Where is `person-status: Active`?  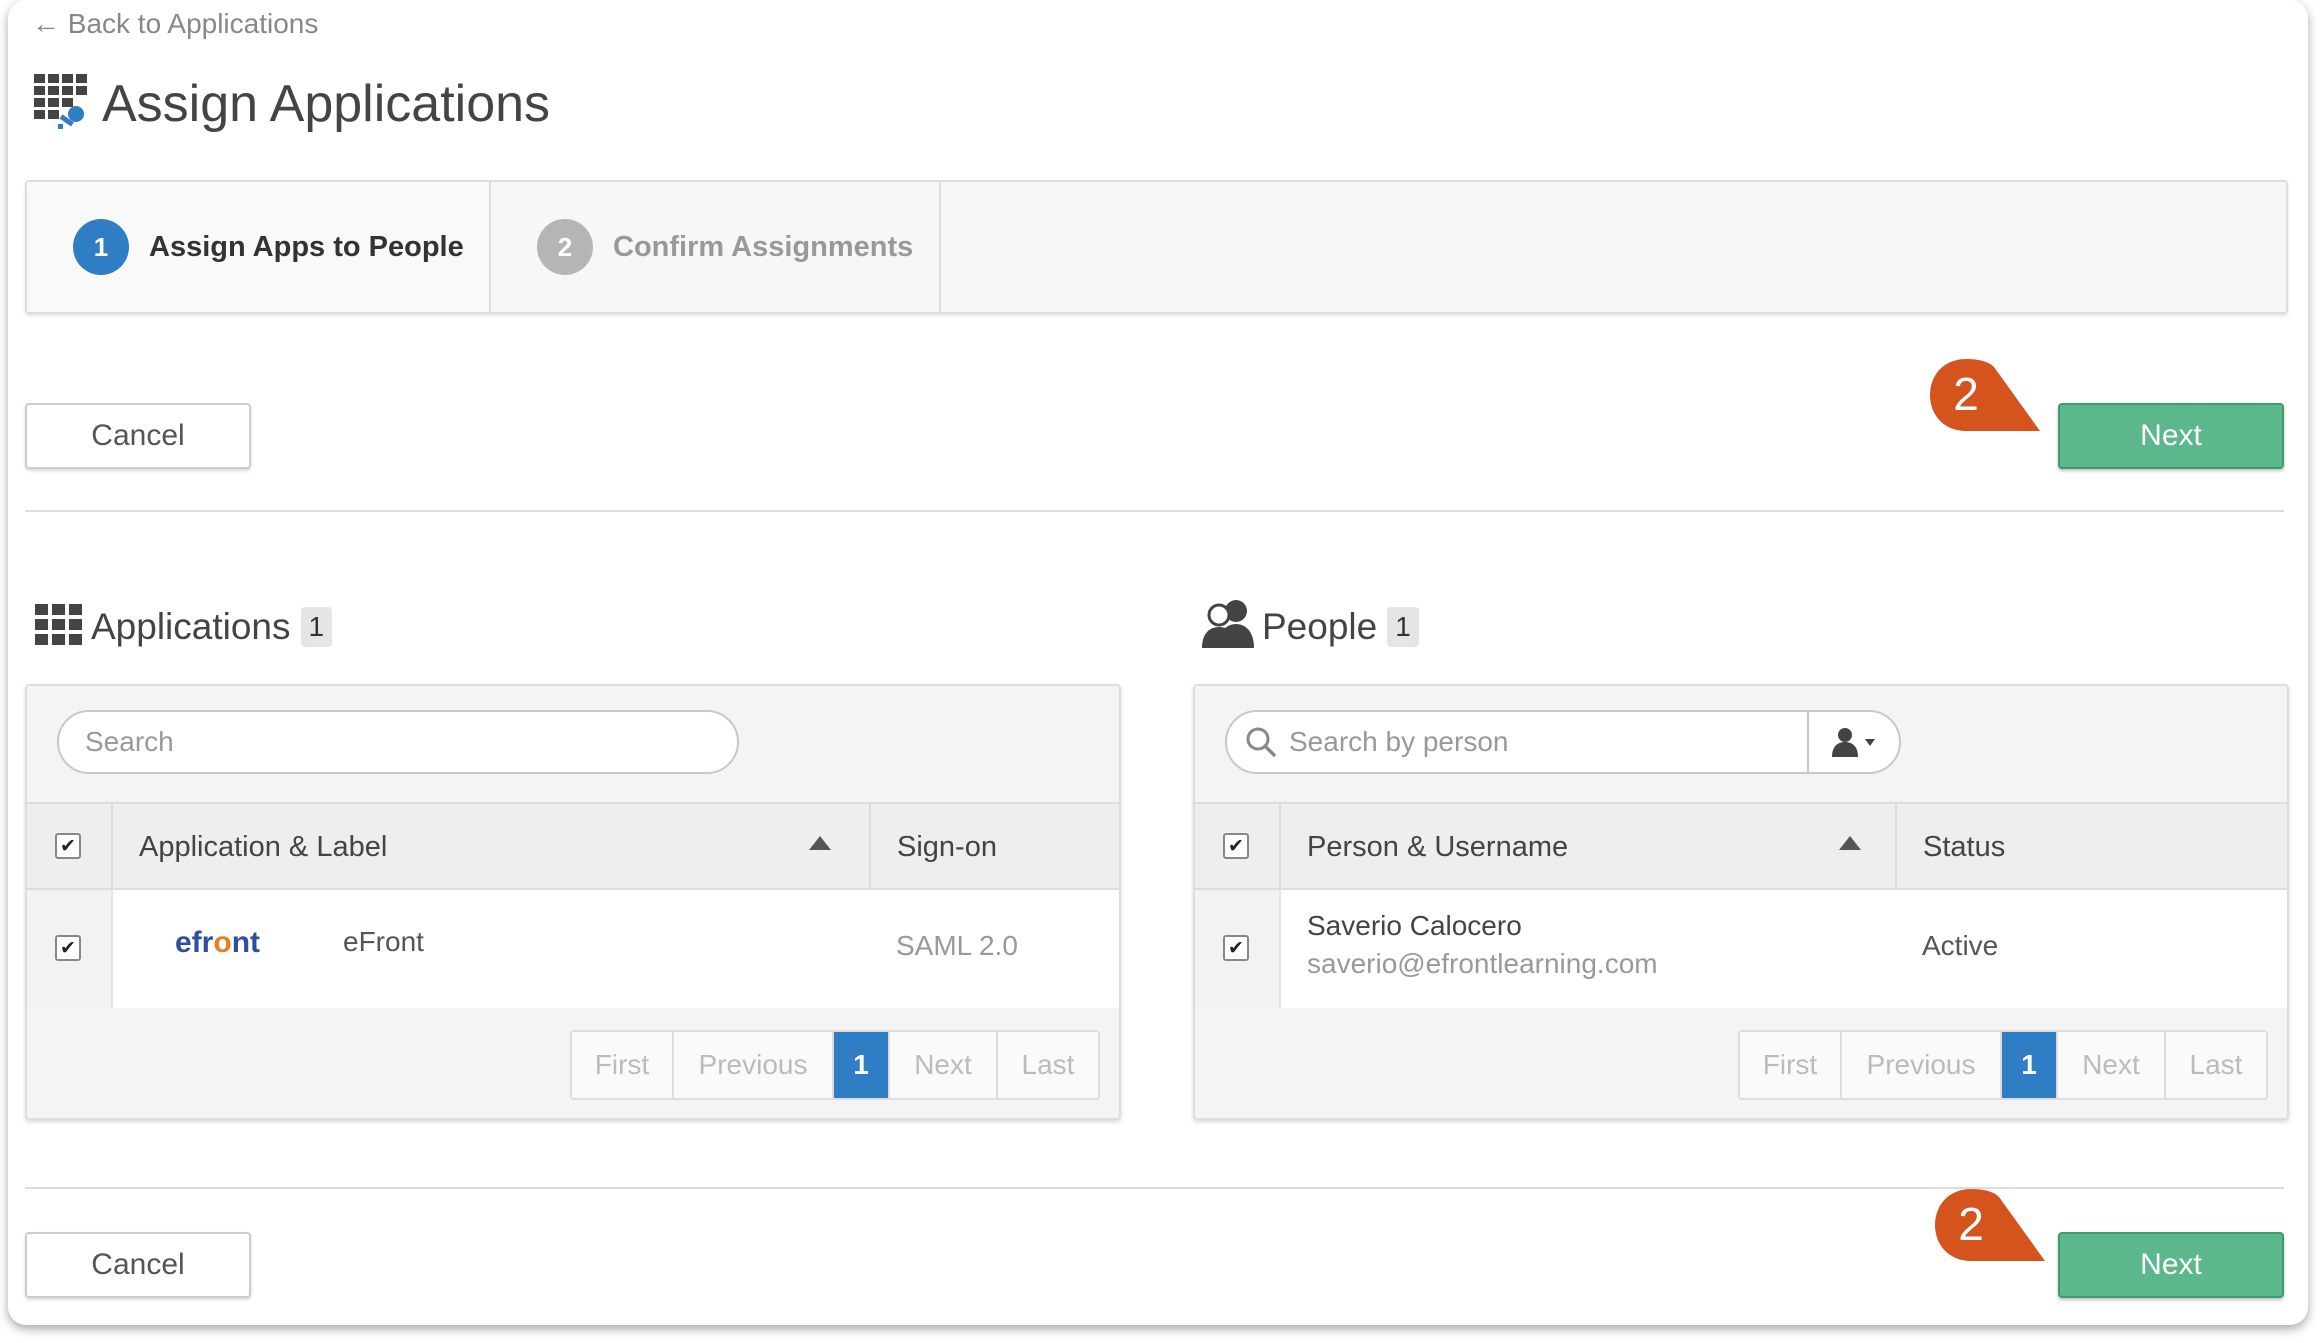 person-status: Active is located at coordinates (1960, 945).